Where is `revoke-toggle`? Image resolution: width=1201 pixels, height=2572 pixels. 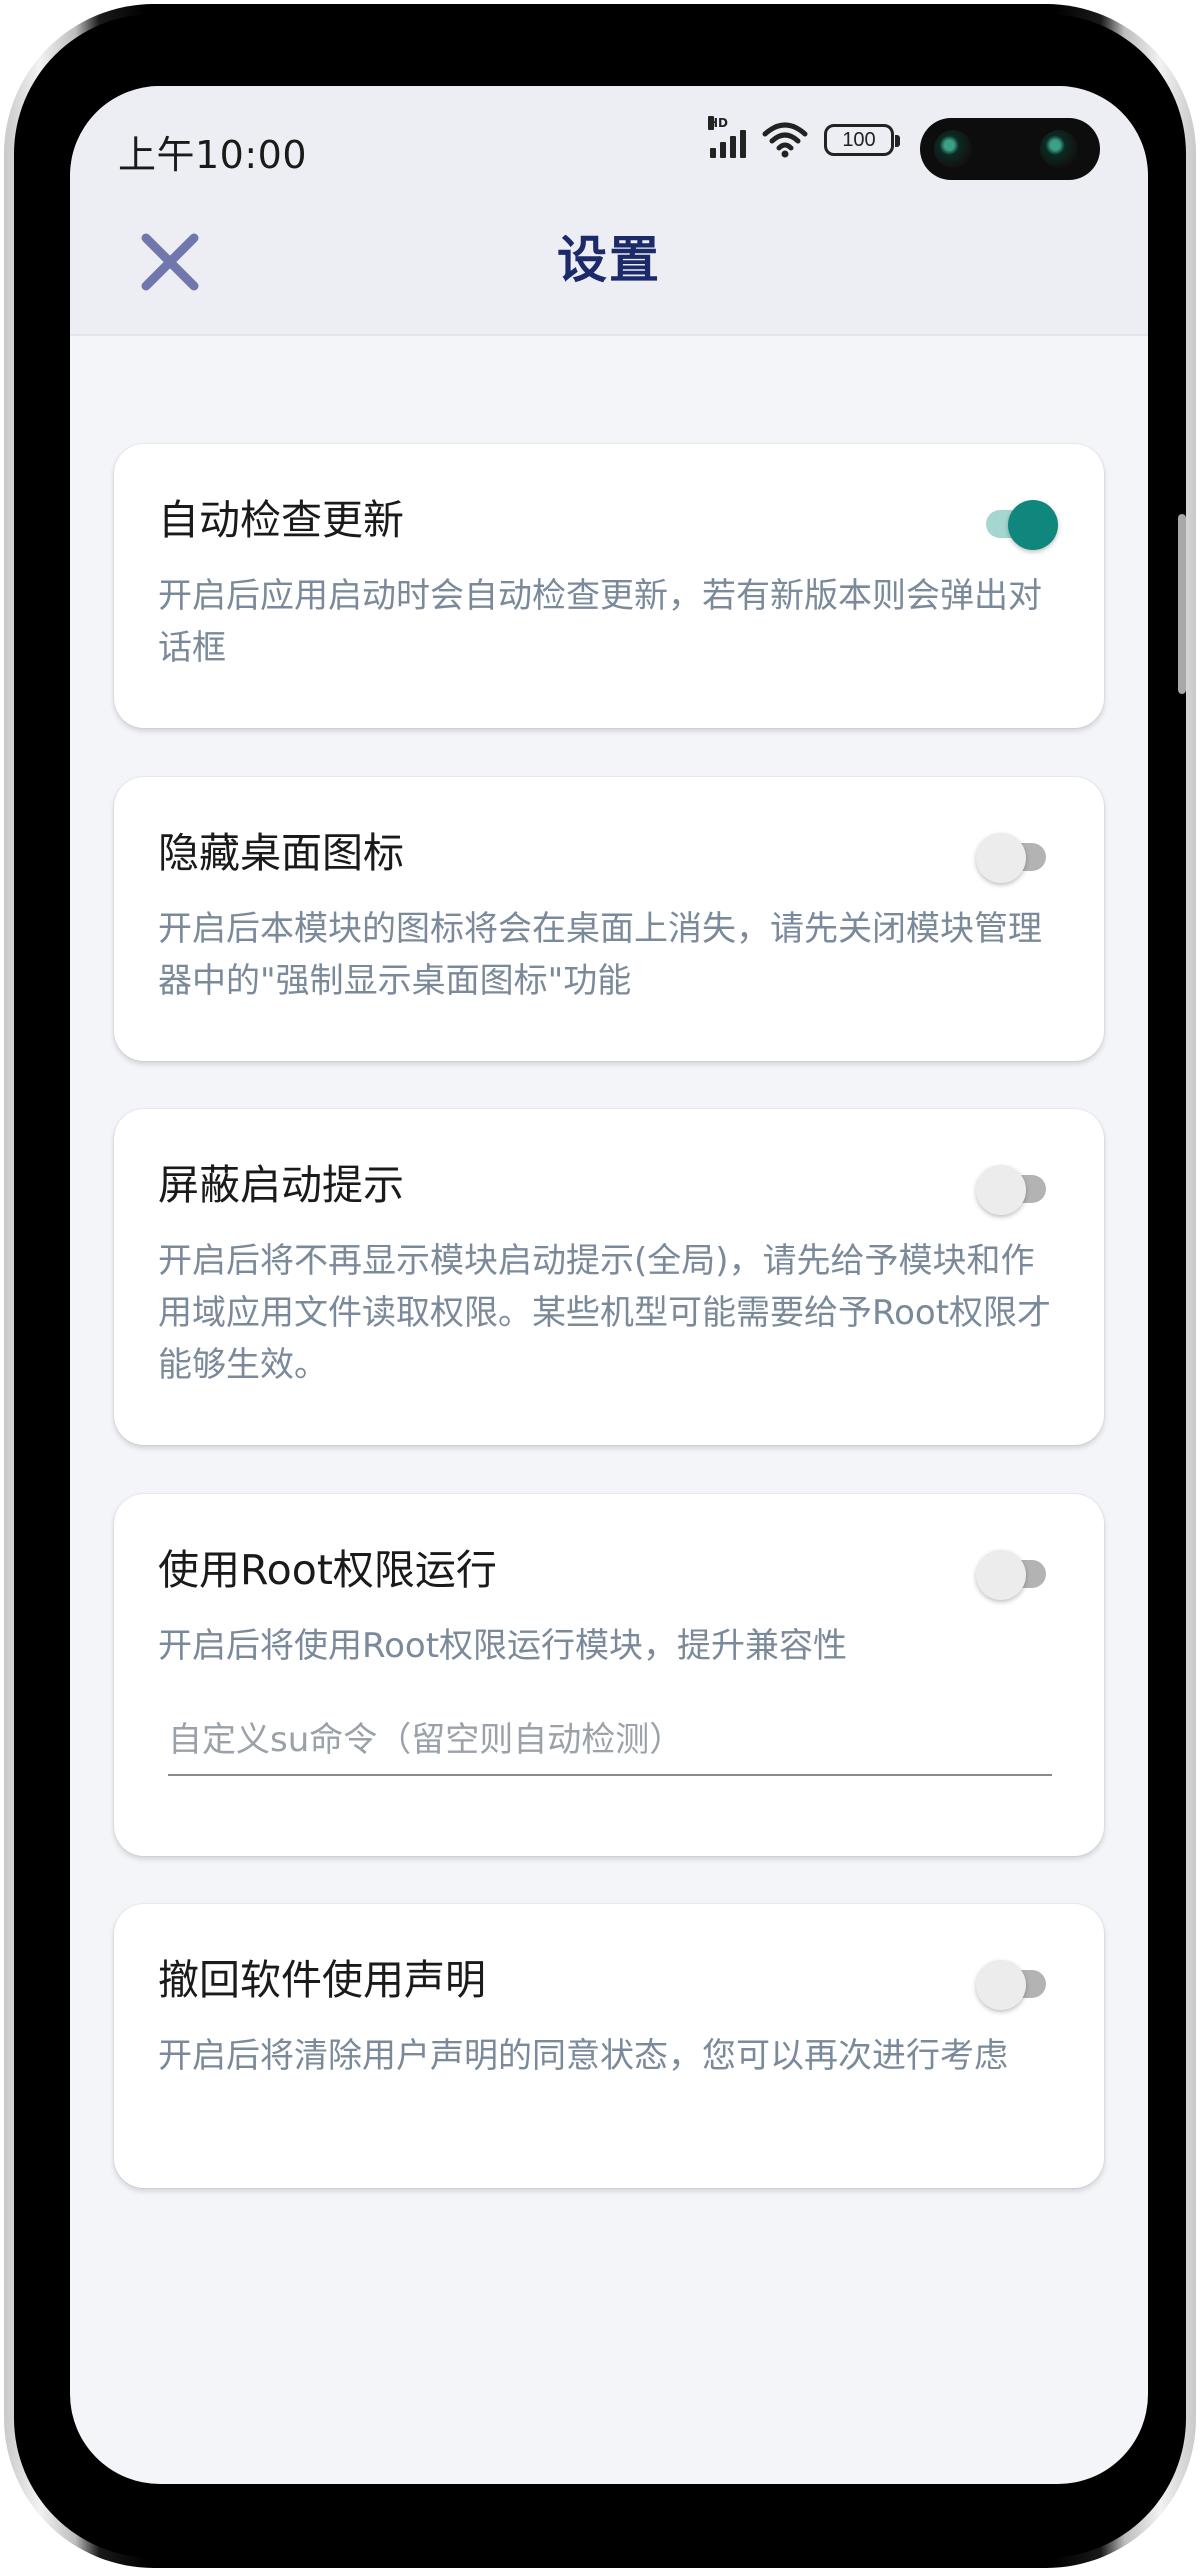 revoke-toggle is located at coordinates (1014, 1985).